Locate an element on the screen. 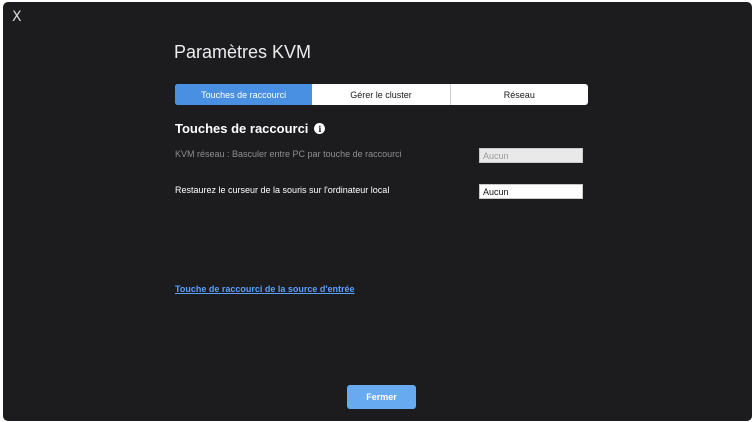 This screenshot has height=422, width=755. tab-manage-cluster: Gérer le cluster is located at coordinates (381, 94).